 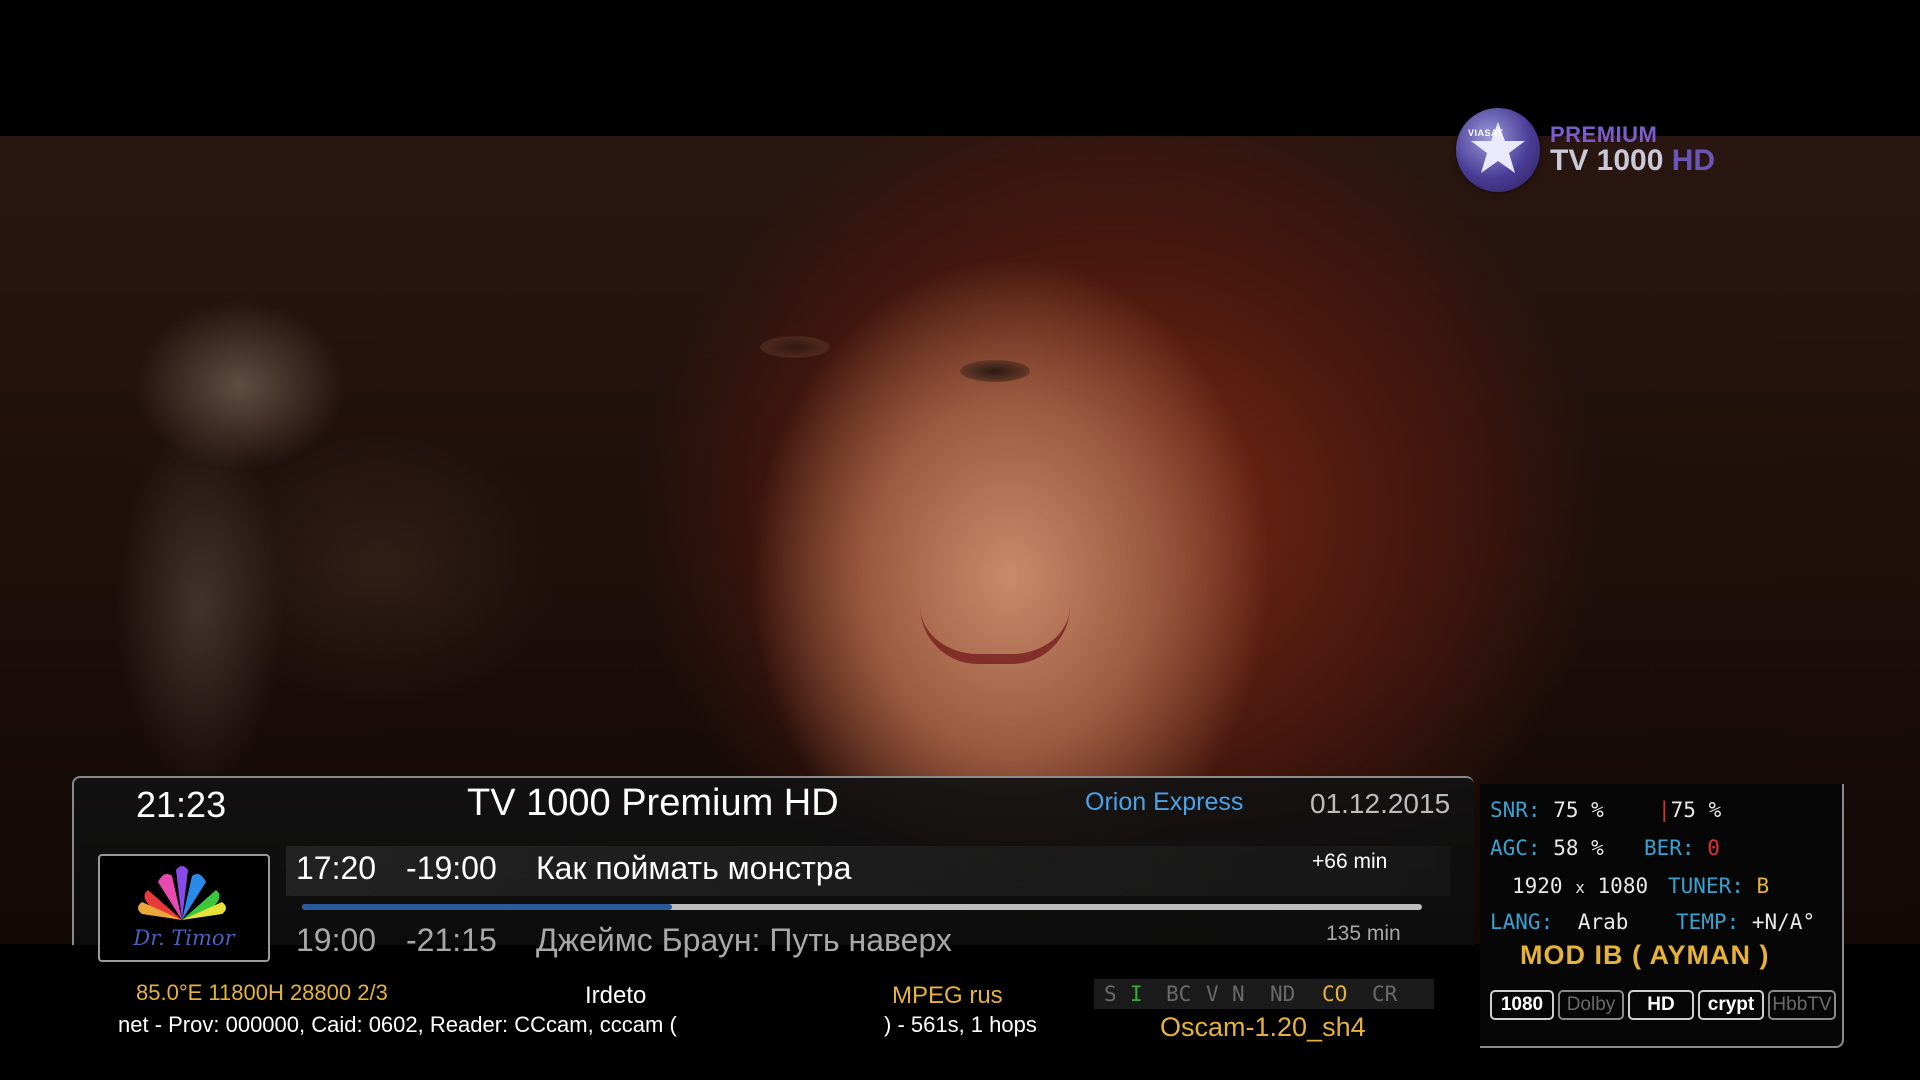 I want to click on channel-name: TV 1000 Premium HD, so click(x=653, y=803).